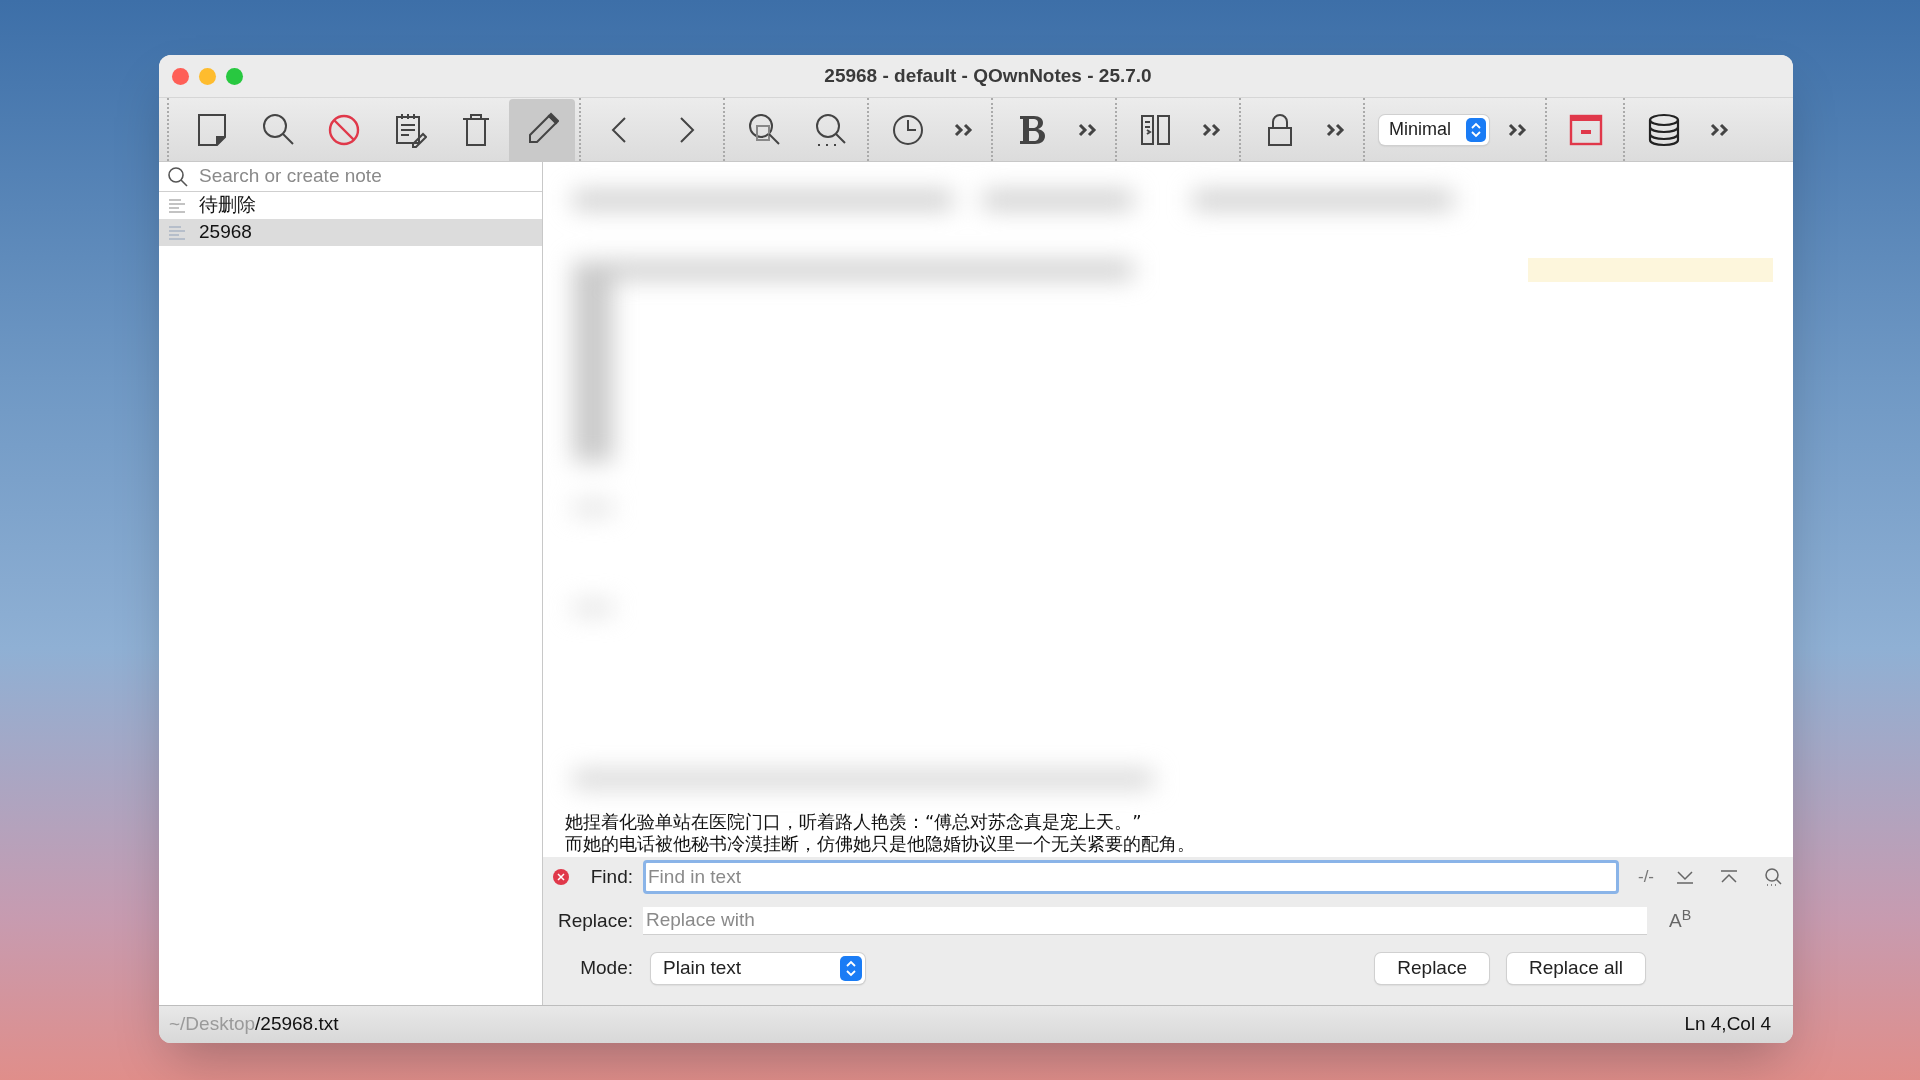 The image size is (1920, 1080). I want to click on mode-label: Mode:, so click(606, 968).